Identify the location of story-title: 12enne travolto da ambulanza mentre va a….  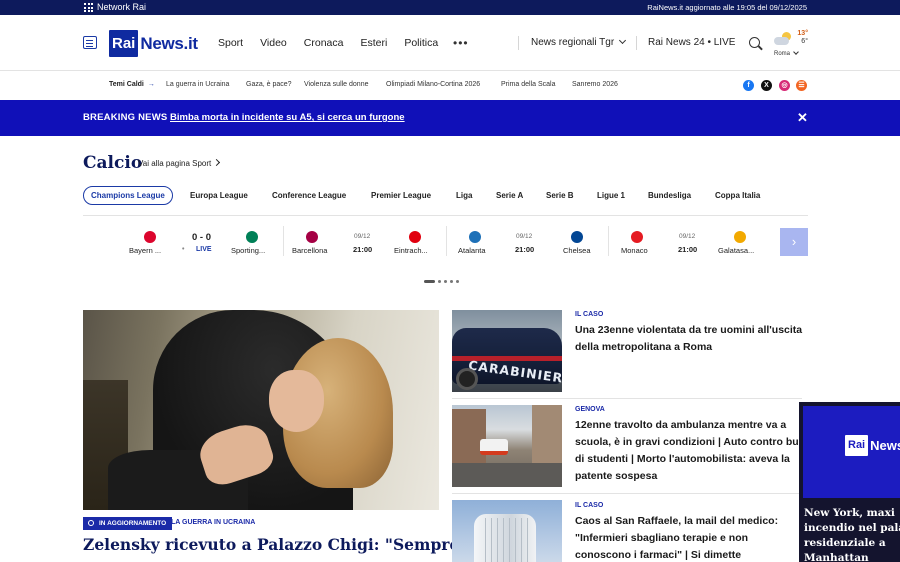
(690, 451).